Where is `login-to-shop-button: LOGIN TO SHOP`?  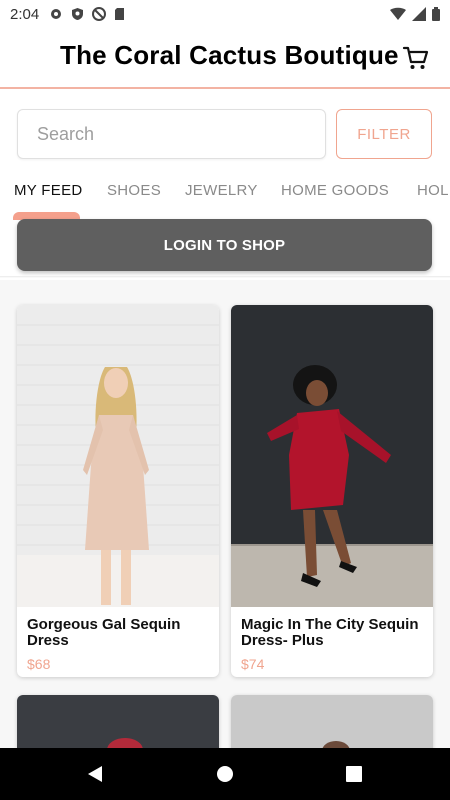 login-to-shop-button: LOGIN TO SHOP is located at coordinates (224, 245).